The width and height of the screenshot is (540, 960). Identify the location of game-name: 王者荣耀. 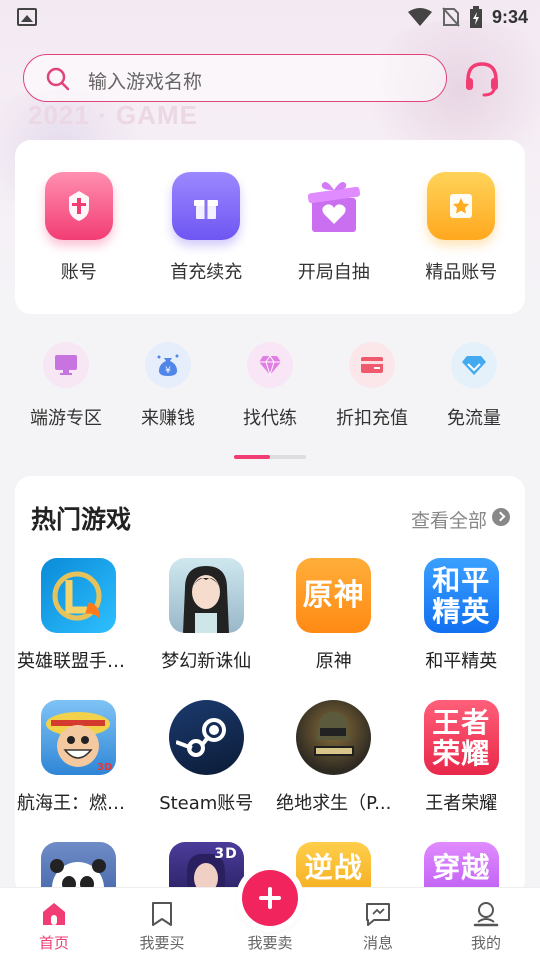
(461, 803).